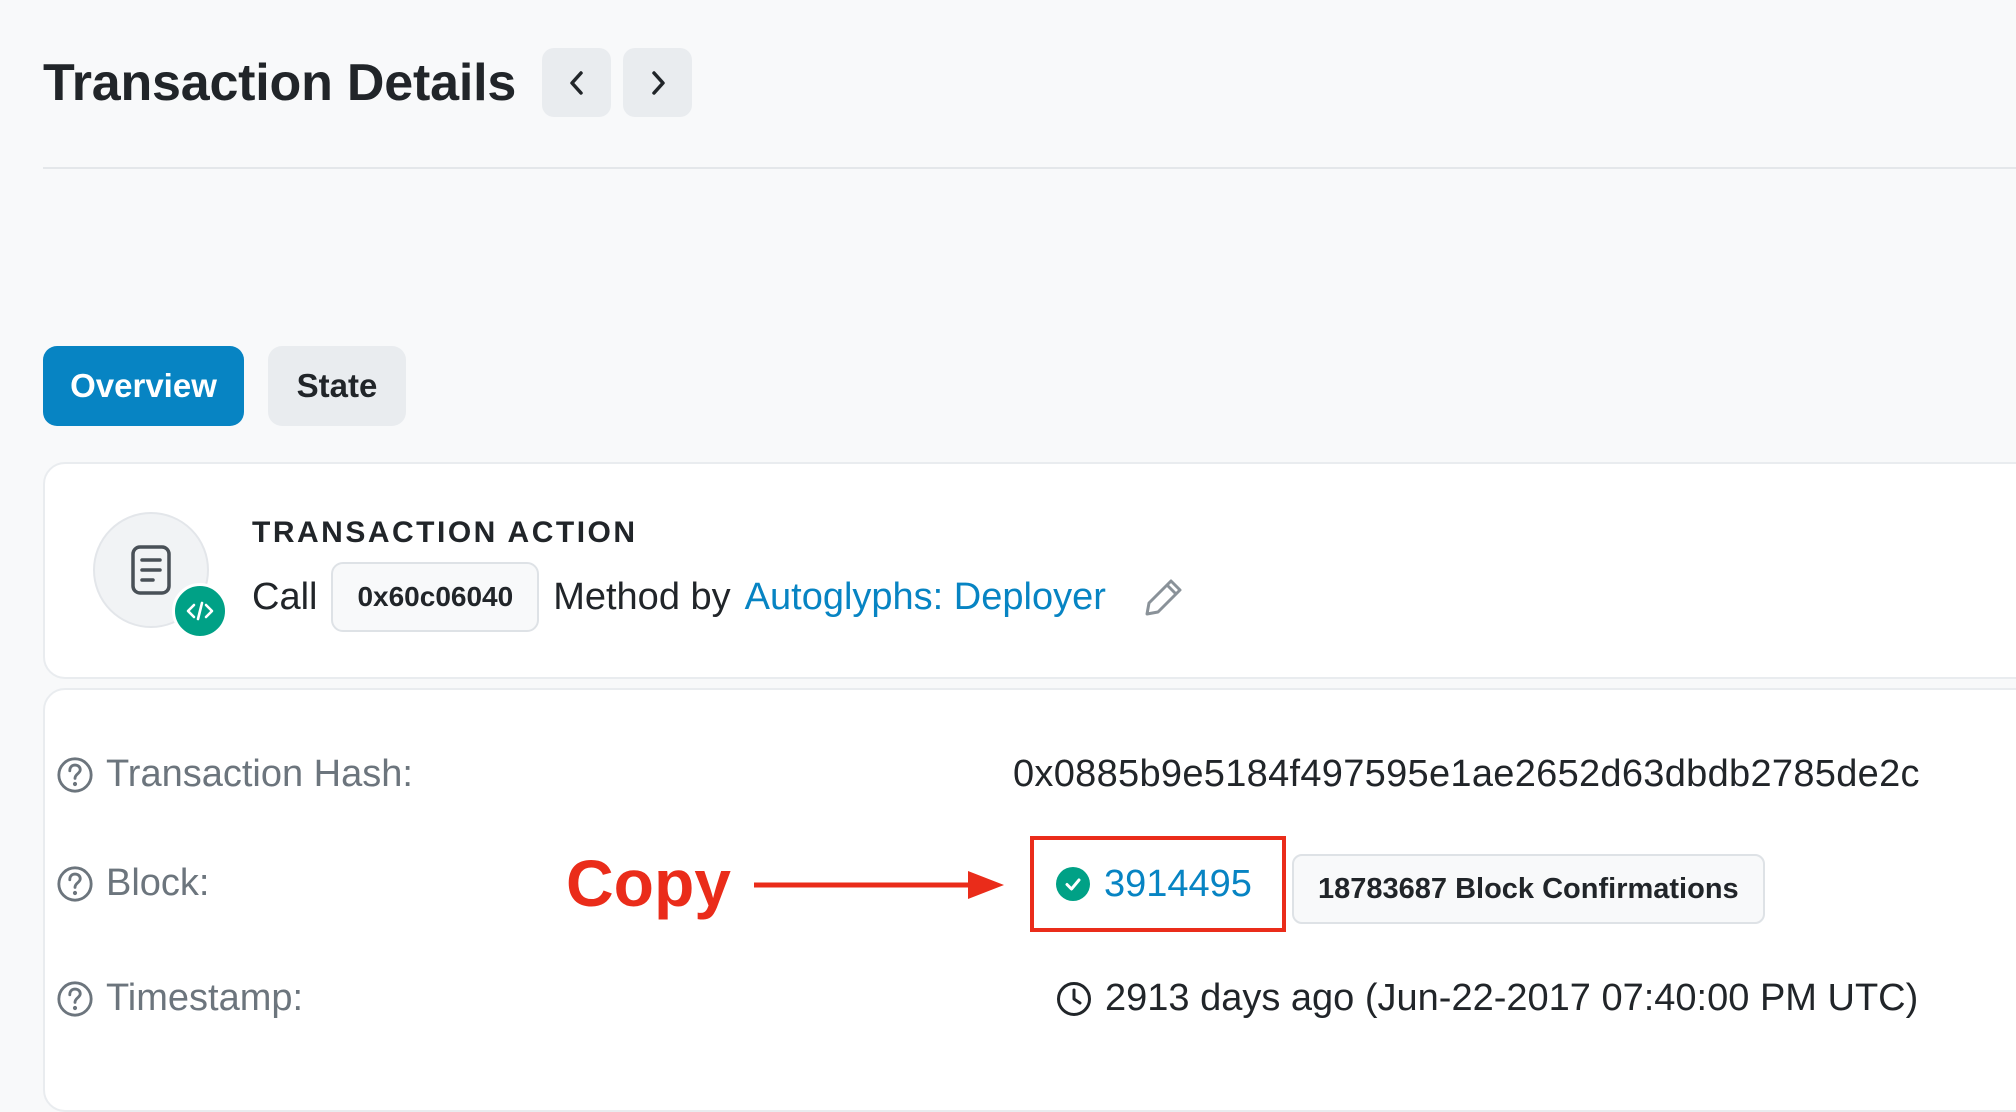  Describe the element at coordinates (445, 532) in the screenshot. I see `transaction-action-heading: TRANSACTION ACTION` at that location.